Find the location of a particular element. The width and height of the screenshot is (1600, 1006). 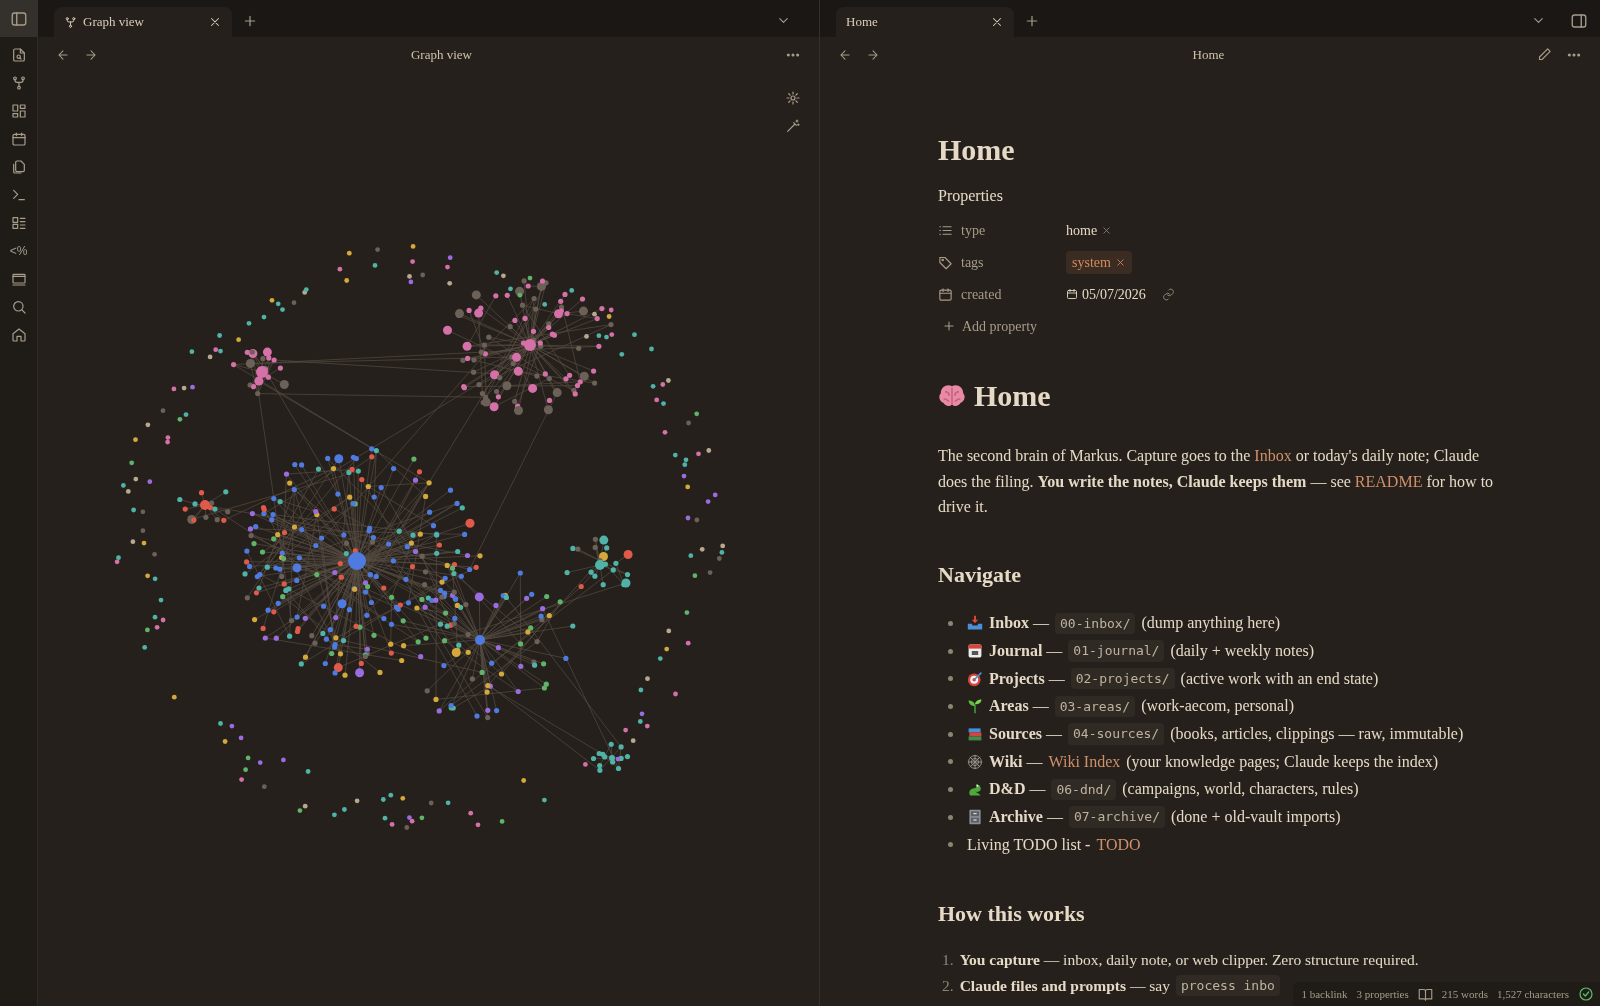

heading: Navigate is located at coordinates (980, 574).